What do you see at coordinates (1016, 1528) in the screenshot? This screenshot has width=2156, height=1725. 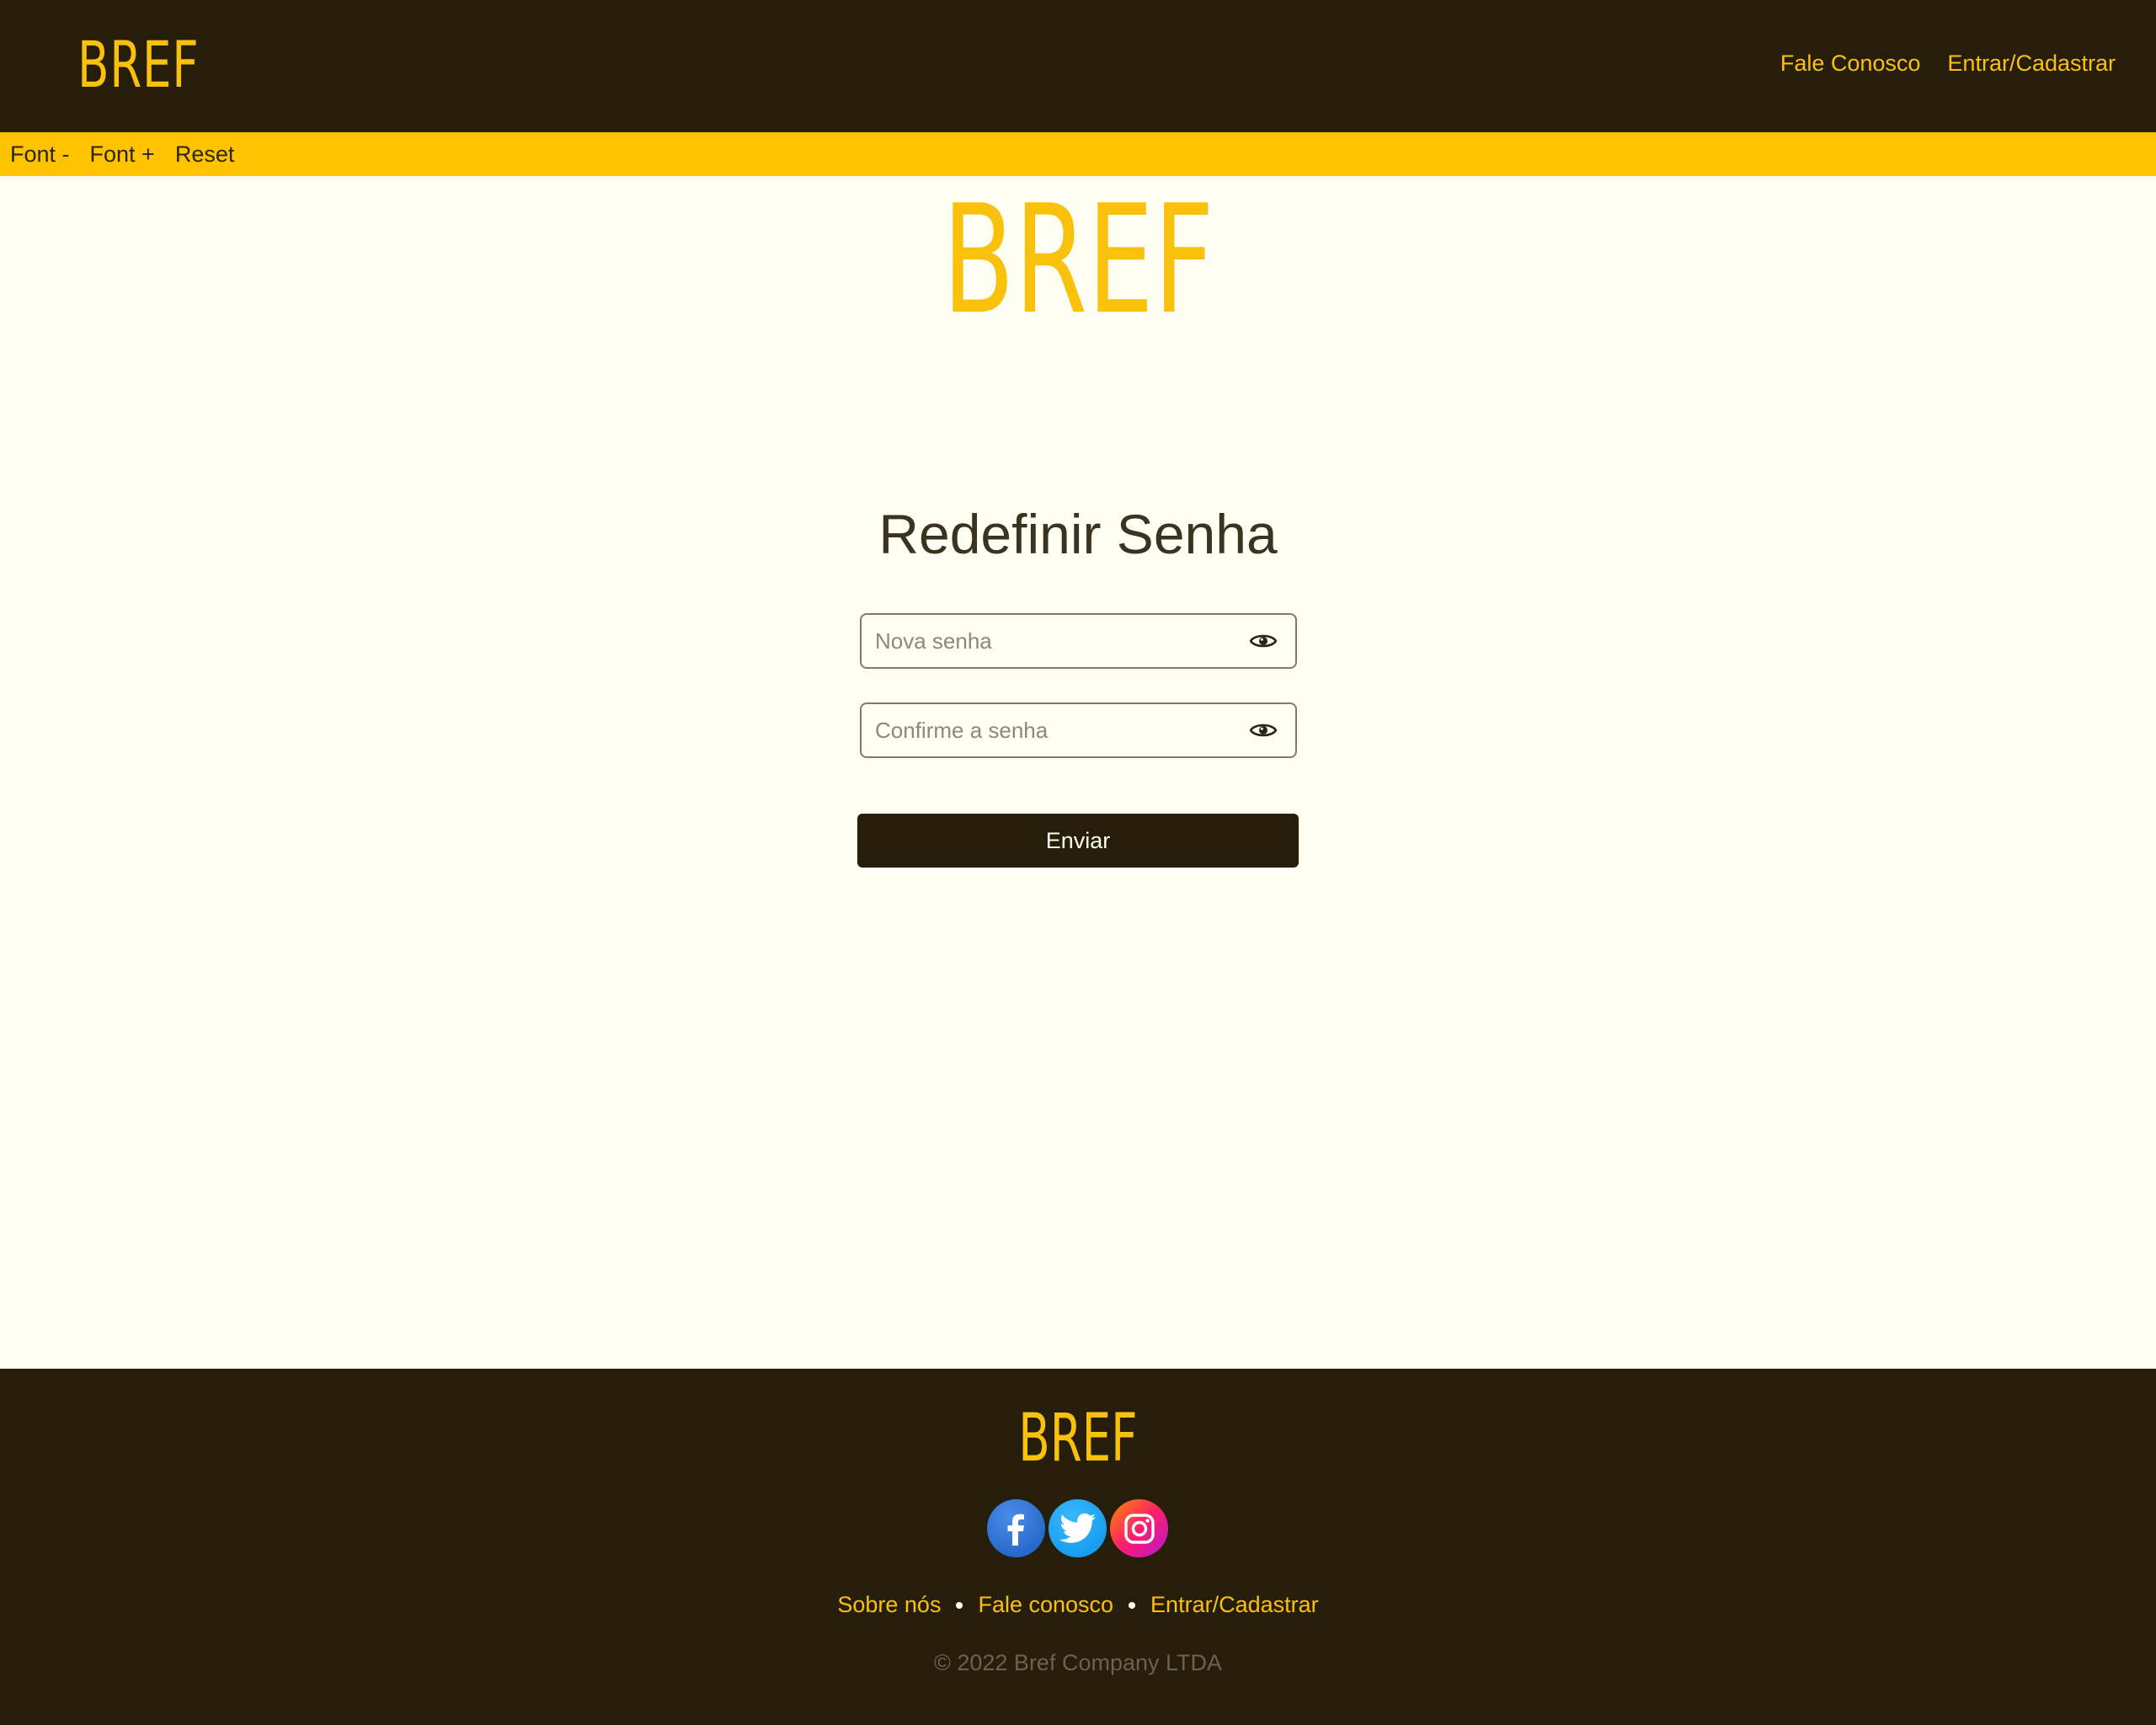 I see `facebook-icon` at bounding box center [1016, 1528].